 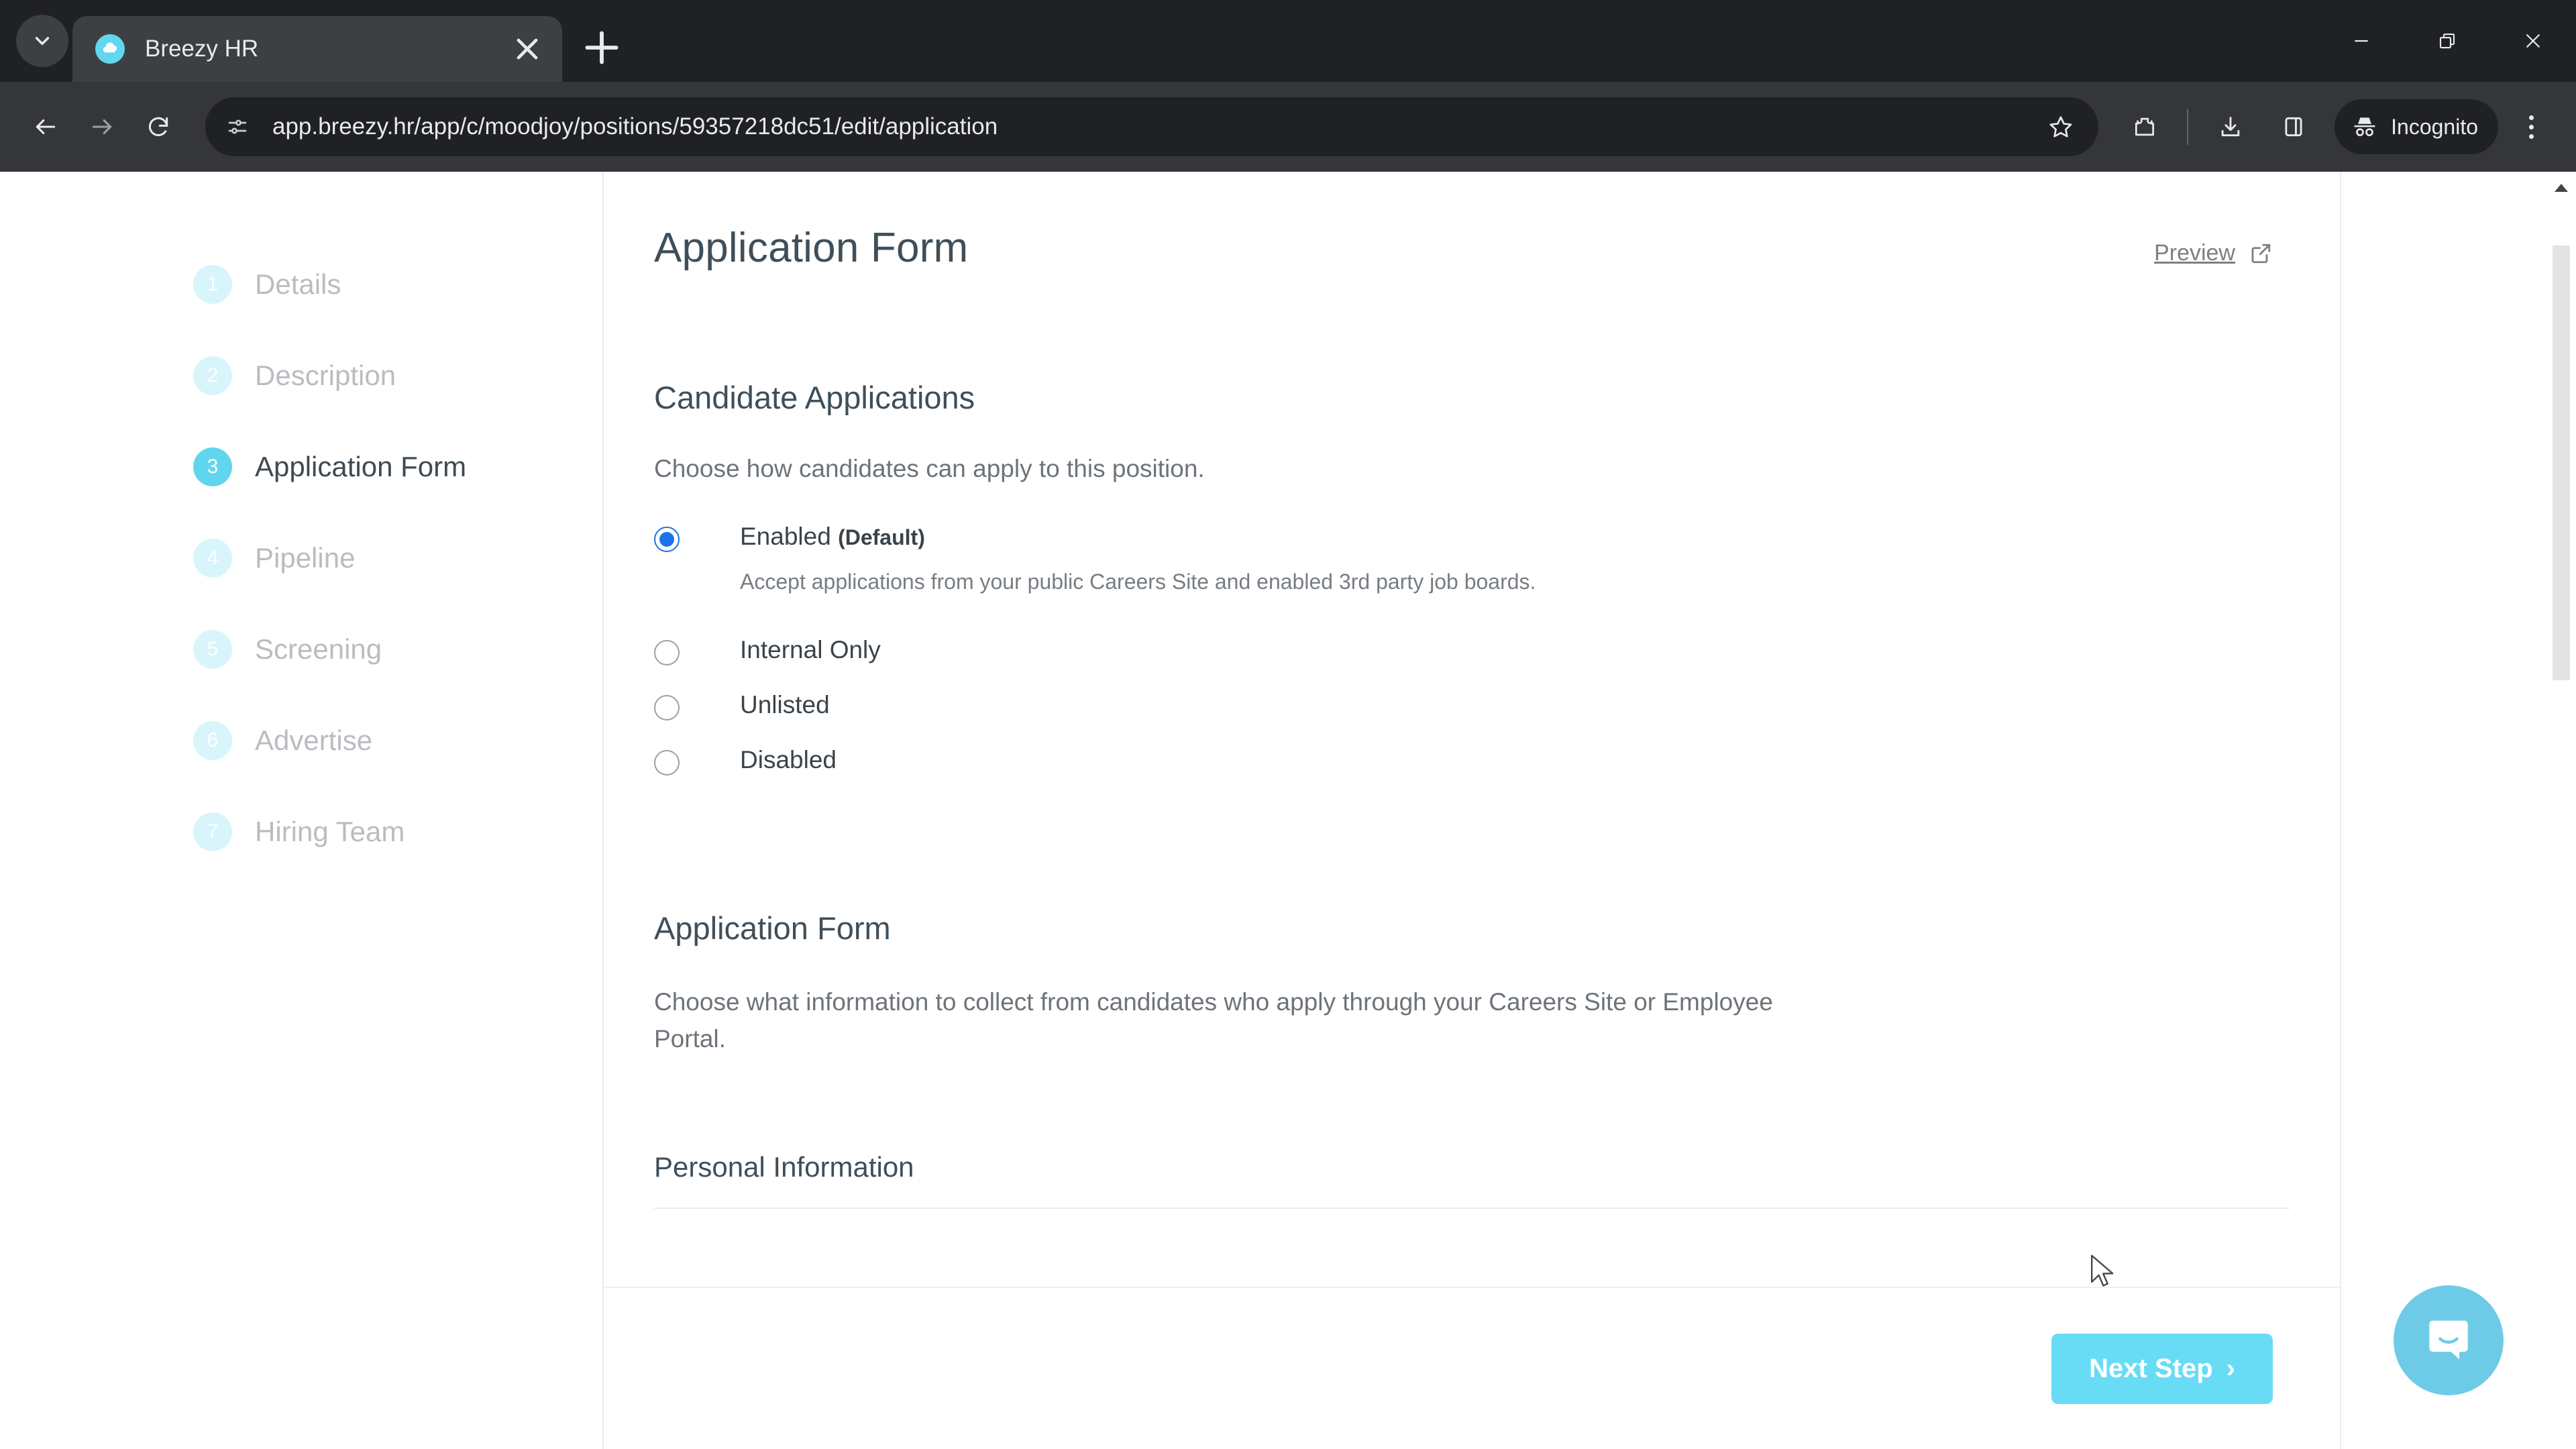 What do you see at coordinates (2561, 810) in the screenshot?
I see `page-scrollbar` at bounding box center [2561, 810].